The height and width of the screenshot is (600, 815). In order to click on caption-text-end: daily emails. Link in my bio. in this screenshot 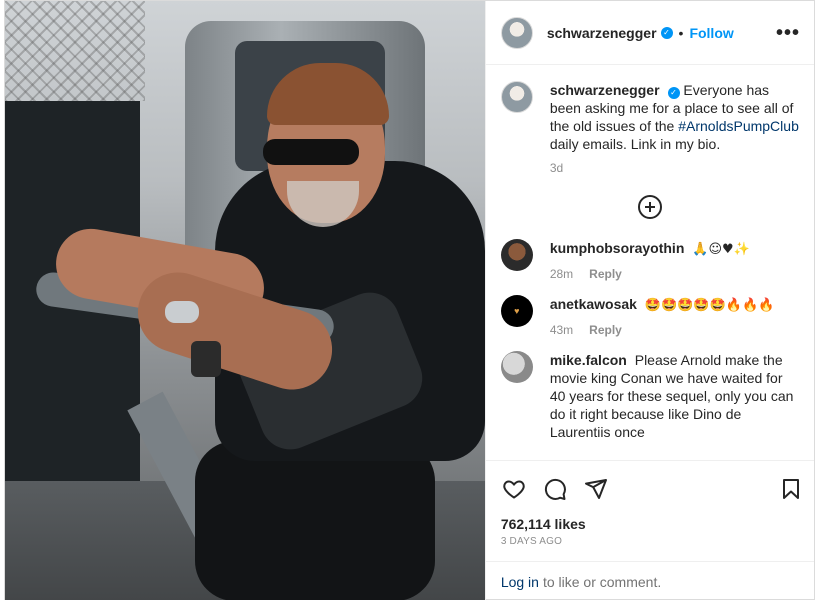, I will do `click(635, 144)`.